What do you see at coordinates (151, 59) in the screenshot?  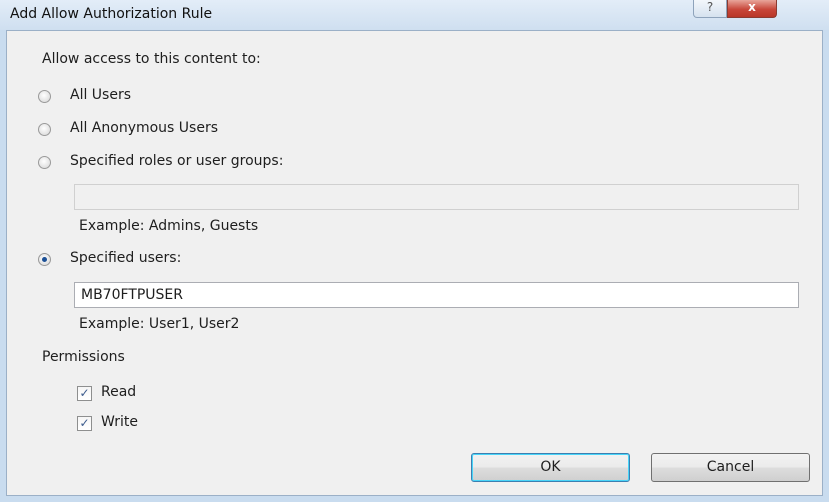 I see `access-heading: Allow access to this content to:` at bounding box center [151, 59].